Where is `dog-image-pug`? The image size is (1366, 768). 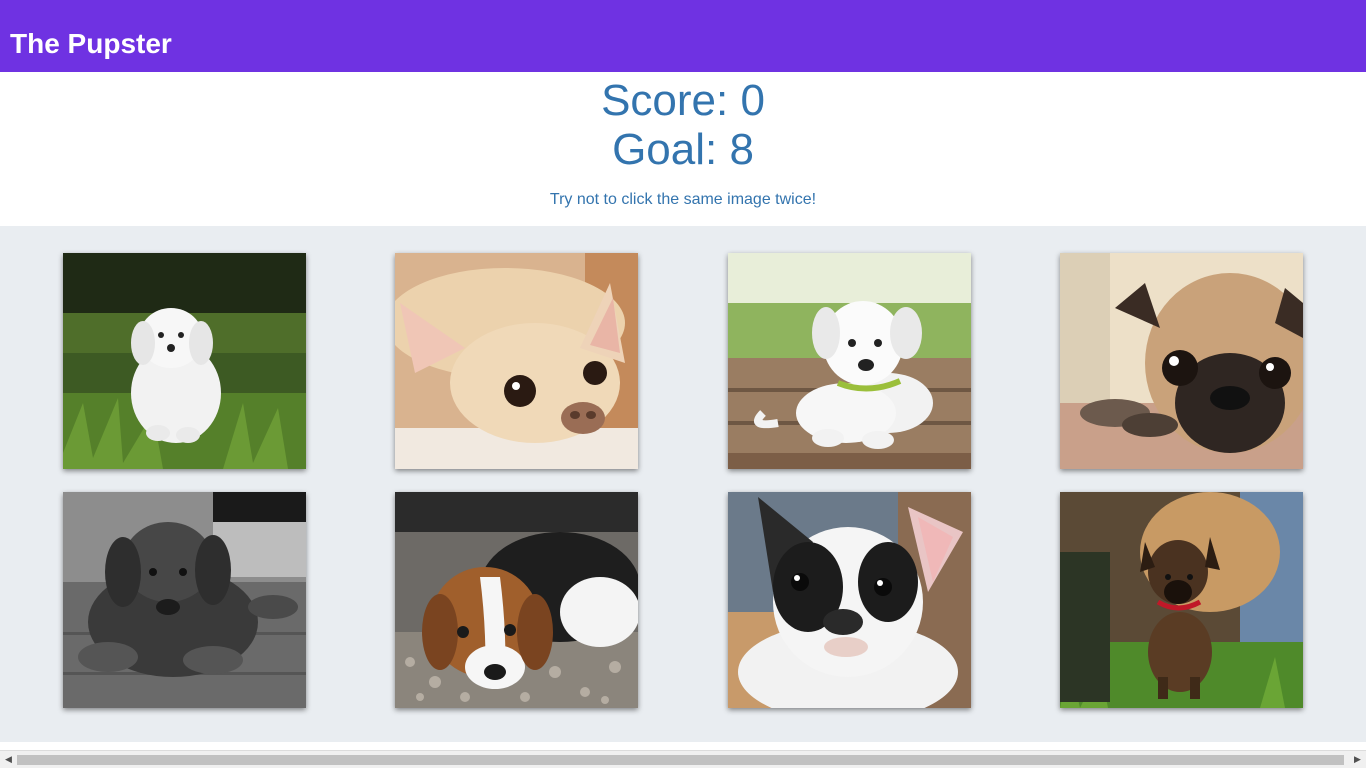
dog-image-pug is located at coordinates (1181, 361).